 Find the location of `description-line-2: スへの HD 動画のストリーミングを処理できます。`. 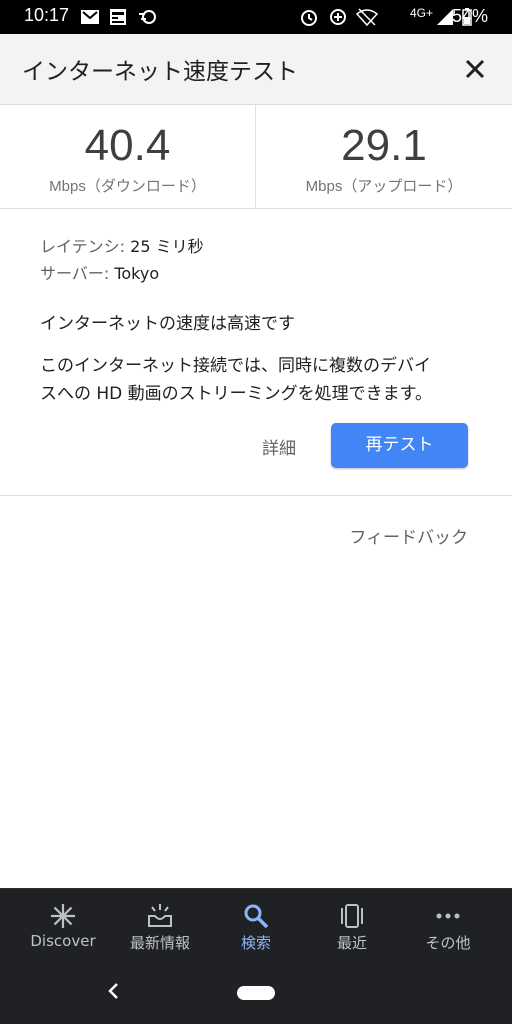

description-line-2: スへの HD 動画のストリーミングを処理できます。 is located at coordinates (236, 394).